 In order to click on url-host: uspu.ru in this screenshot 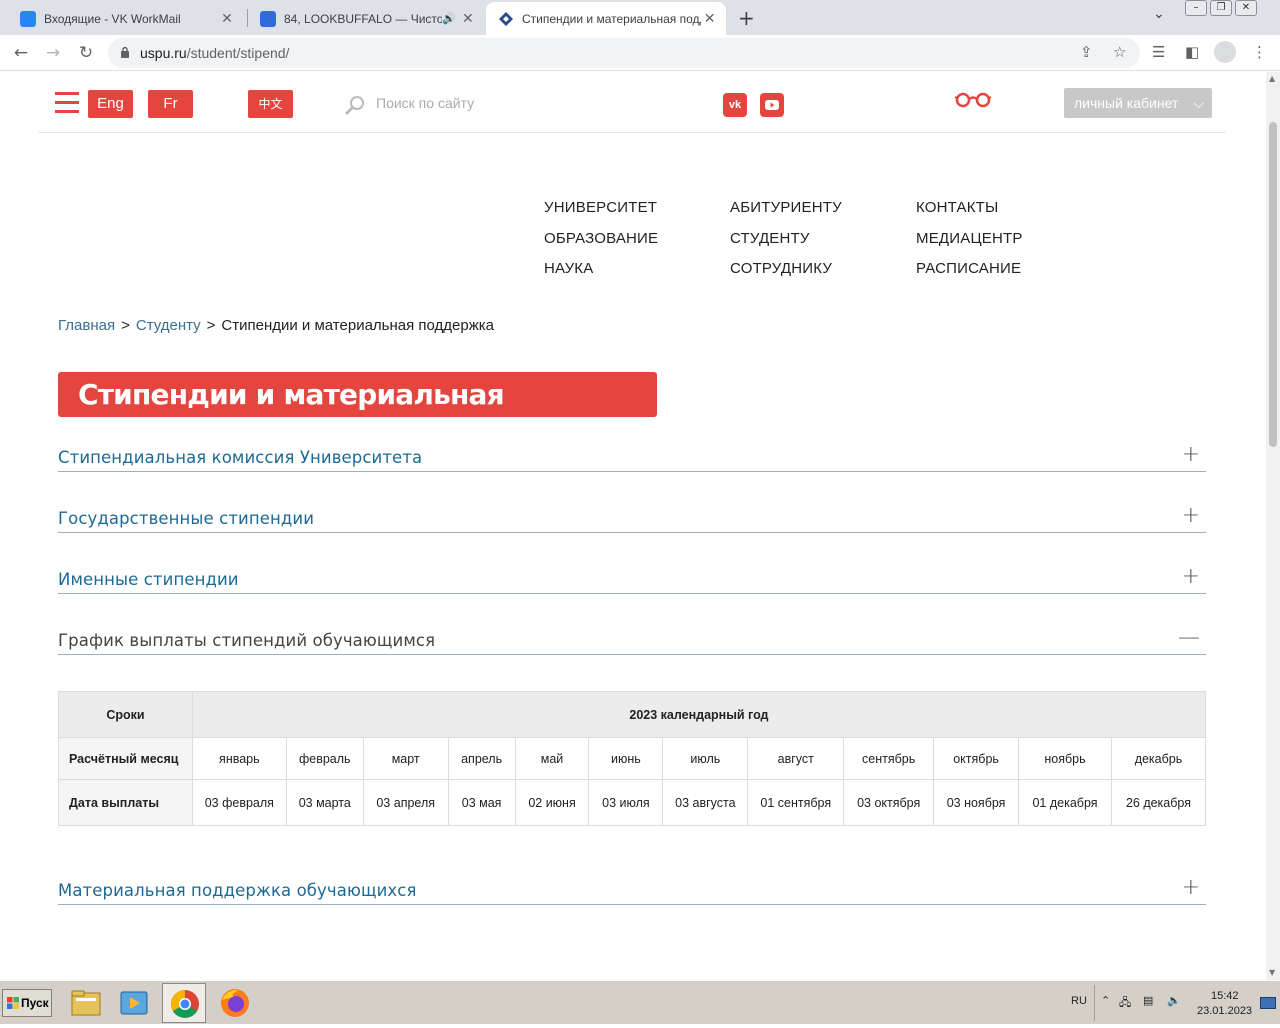, I will do `click(163, 53)`.